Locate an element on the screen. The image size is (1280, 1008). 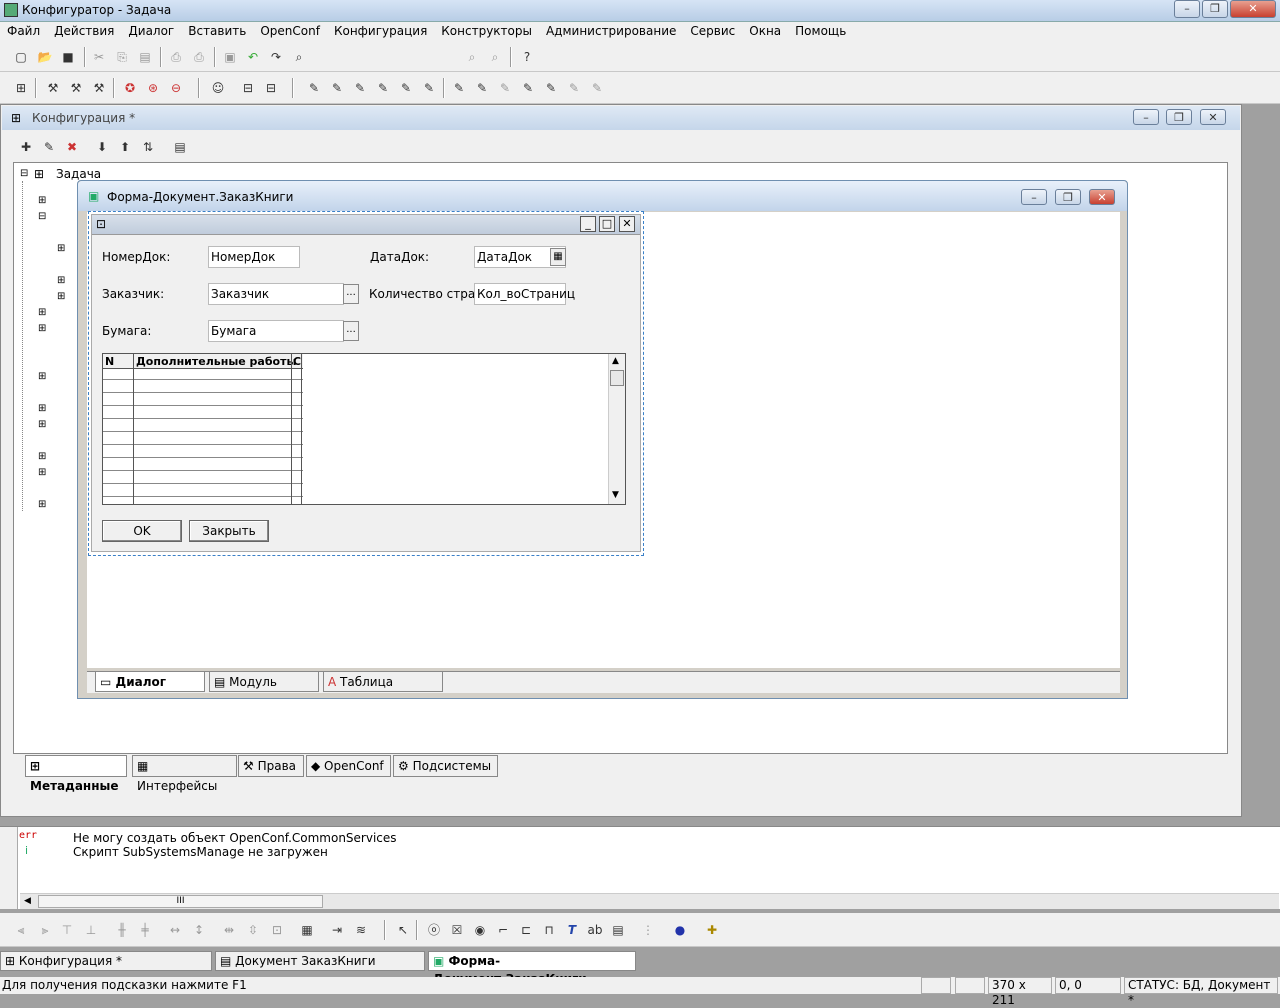
wizard-icon-3: ✎ is located at coordinates (360, 88).